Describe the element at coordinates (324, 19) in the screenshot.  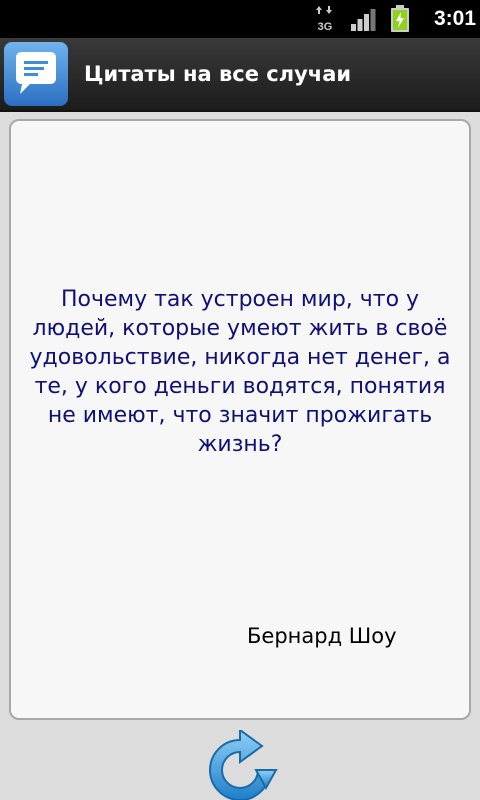
I see `network-3g-icon: 3G` at that location.